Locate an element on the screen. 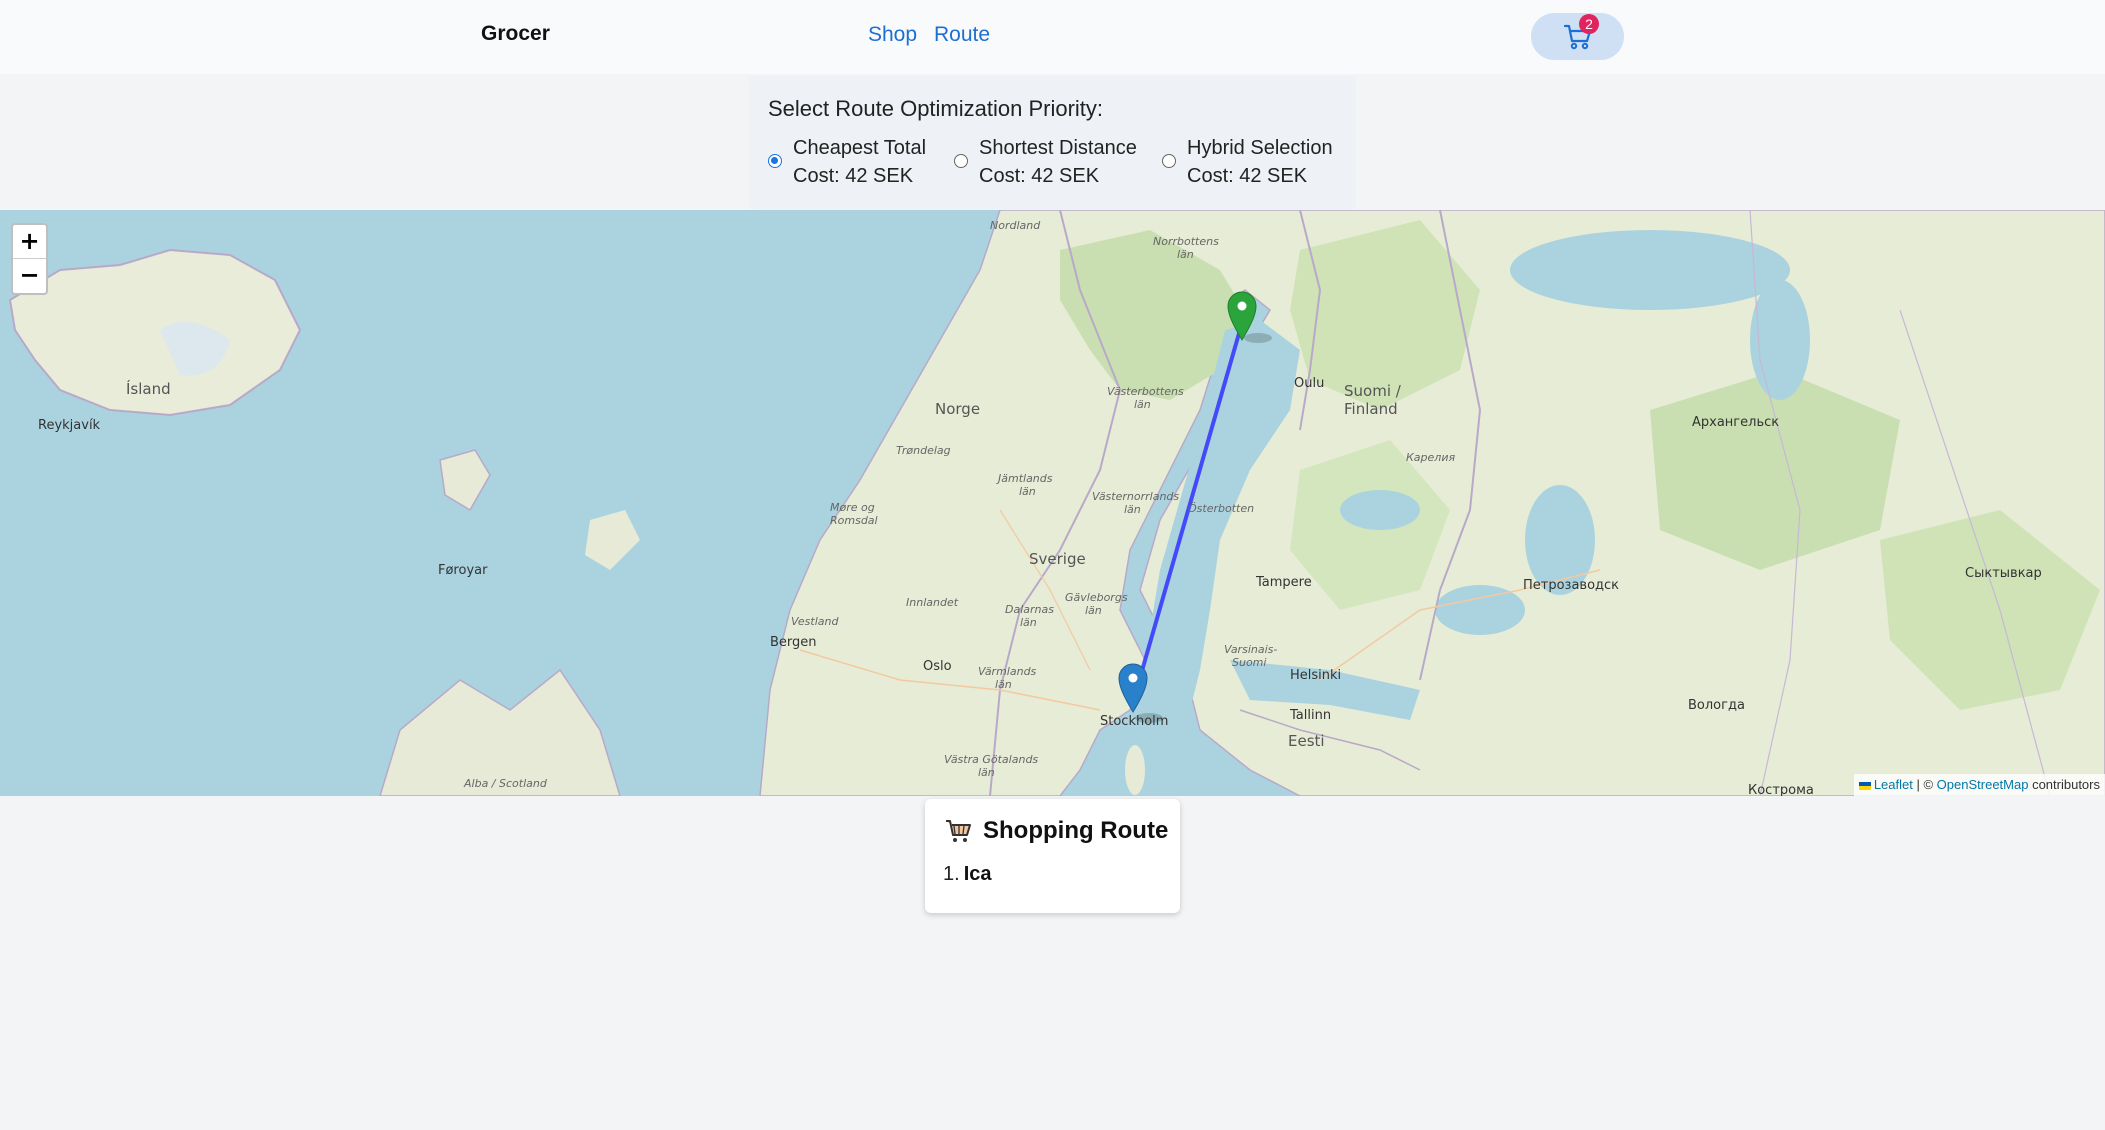 This screenshot has height=1130, width=2105. label-helsinki: Helsinki is located at coordinates (1316, 675).